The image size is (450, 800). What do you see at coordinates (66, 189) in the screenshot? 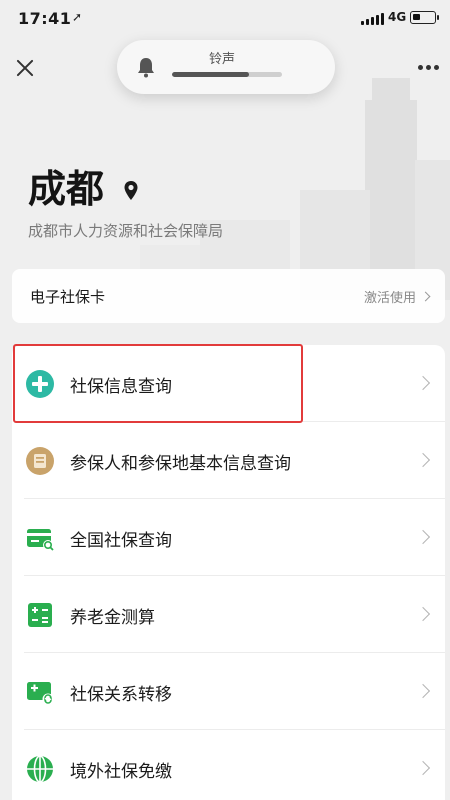
I see `city-title: 成都` at bounding box center [66, 189].